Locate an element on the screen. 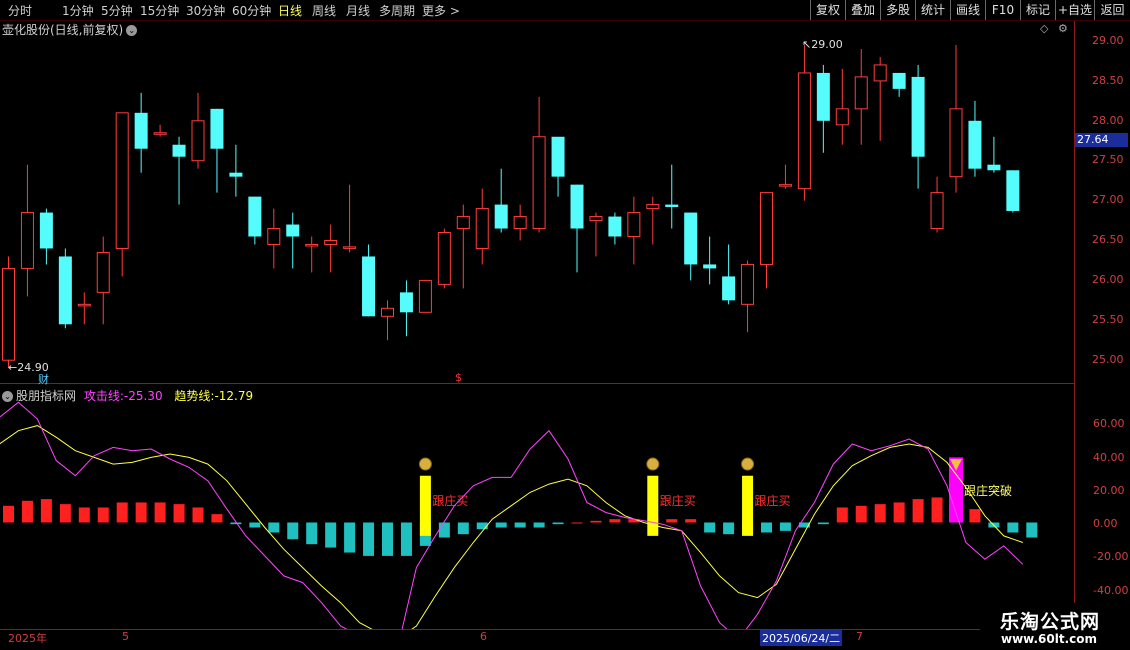 Image resolution: width=1130 pixels, height=650 pixels. tab-weekly: 周线 is located at coordinates (324, 10).